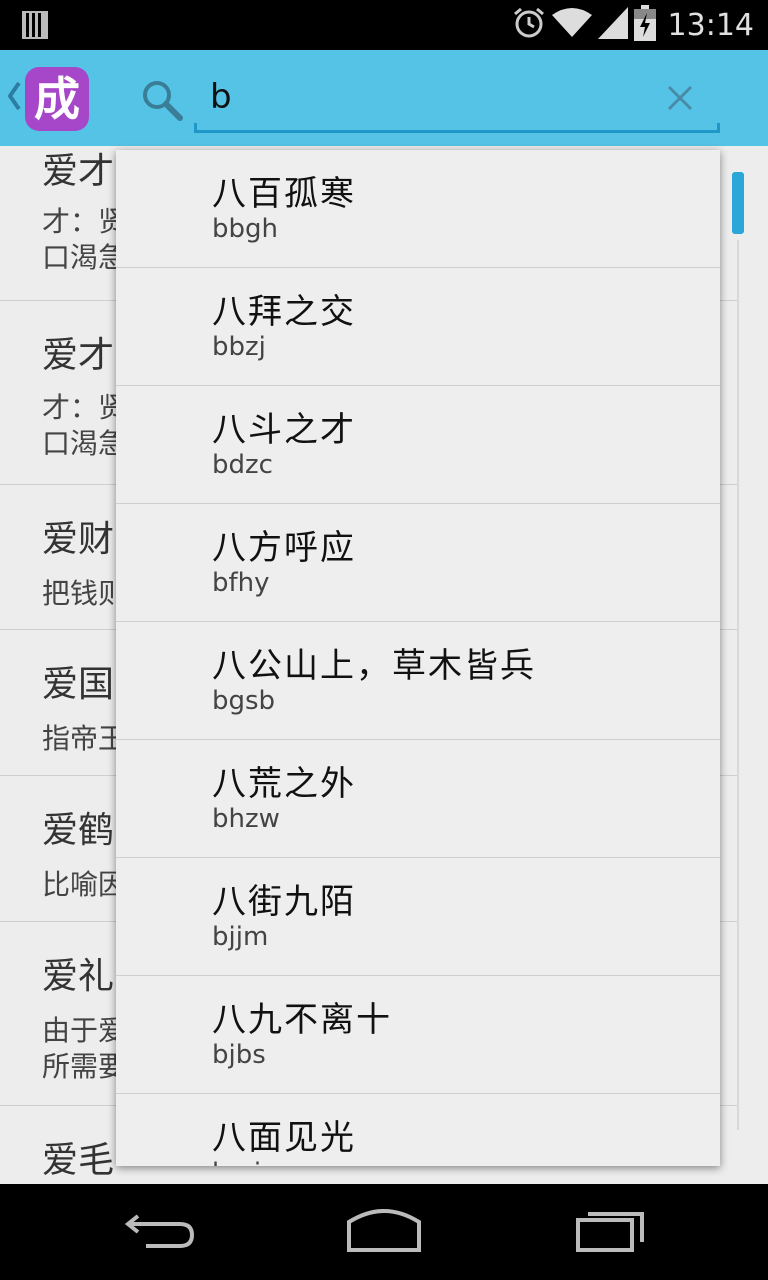 This screenshot has height=1280, width=768. I want to click on suggestion-item: 八方呼应 bfhy, so click(418, 563).